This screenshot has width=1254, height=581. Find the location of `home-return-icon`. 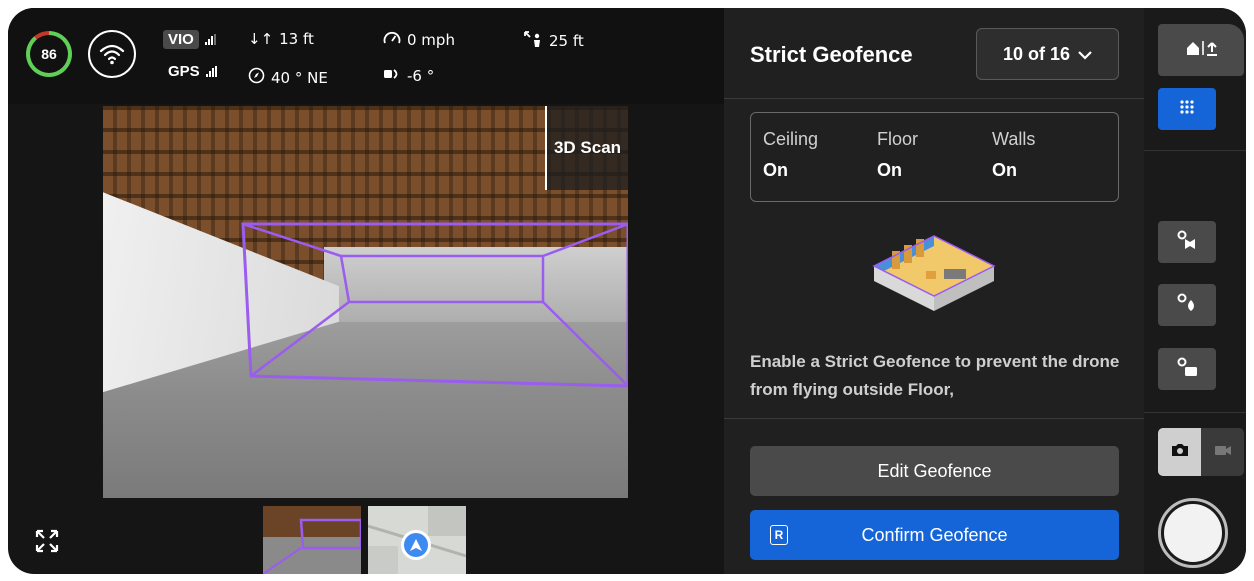

home-return-icon is located at coordinates (1201, 50).